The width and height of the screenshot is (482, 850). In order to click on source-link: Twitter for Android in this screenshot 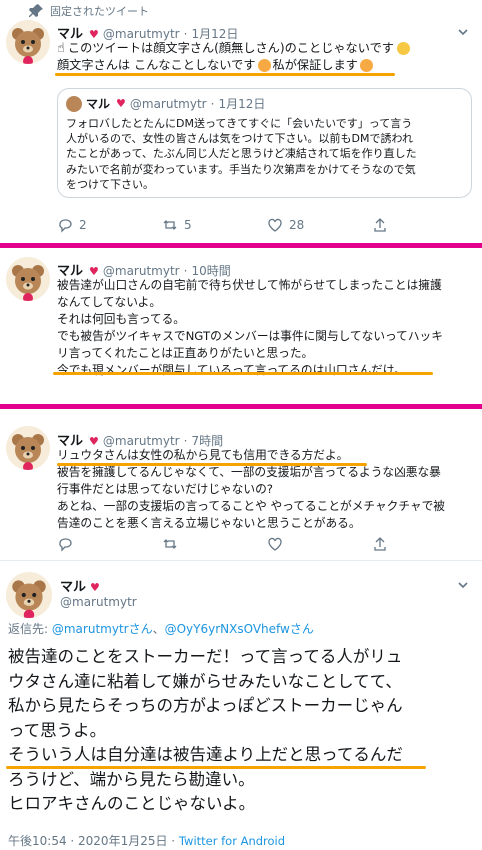, I will do `click(232, 841)`.